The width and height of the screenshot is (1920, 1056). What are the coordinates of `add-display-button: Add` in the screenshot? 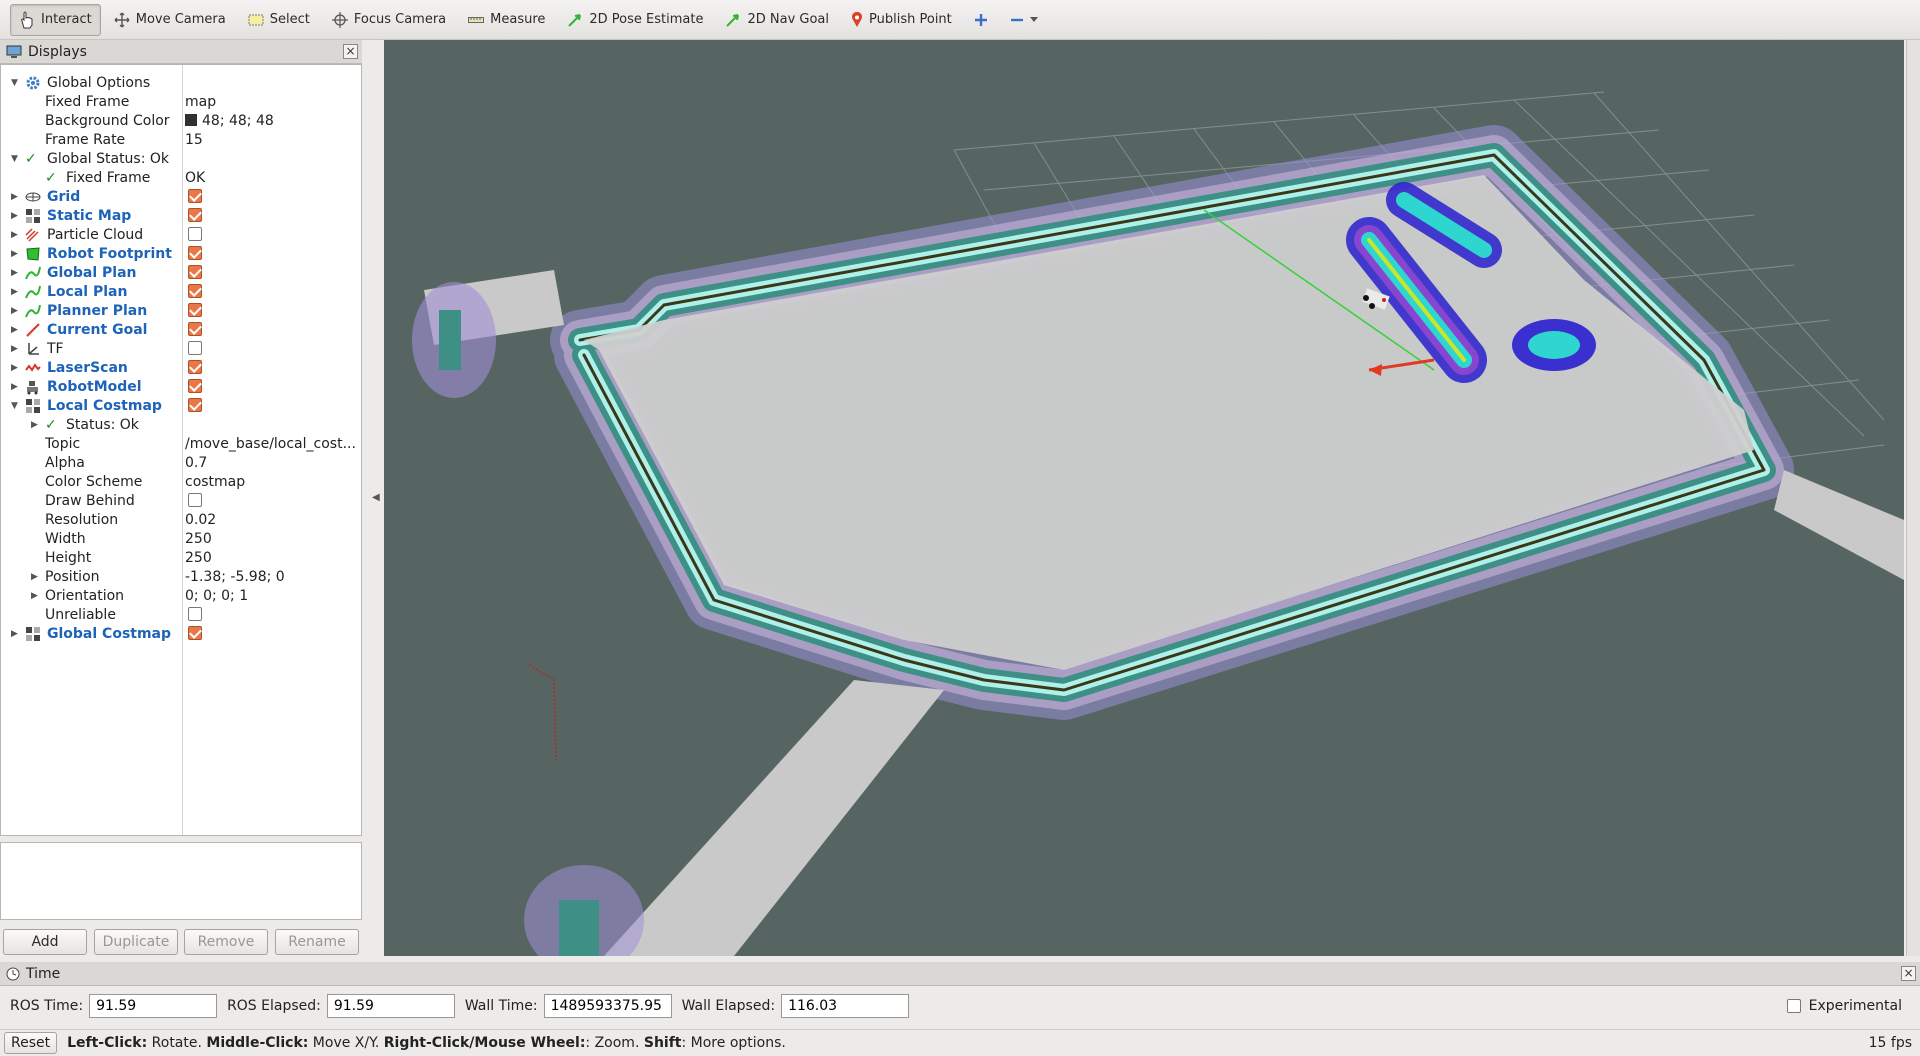 It's located at (45, 942).